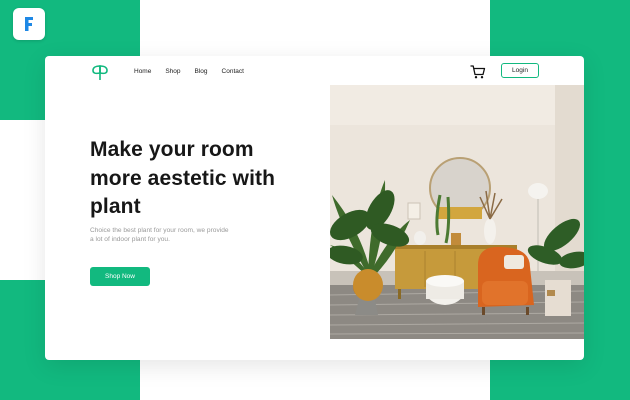  Describe the element at coordinates (142, 71) in the screenshot. I see `nav-home: Home` at that location.